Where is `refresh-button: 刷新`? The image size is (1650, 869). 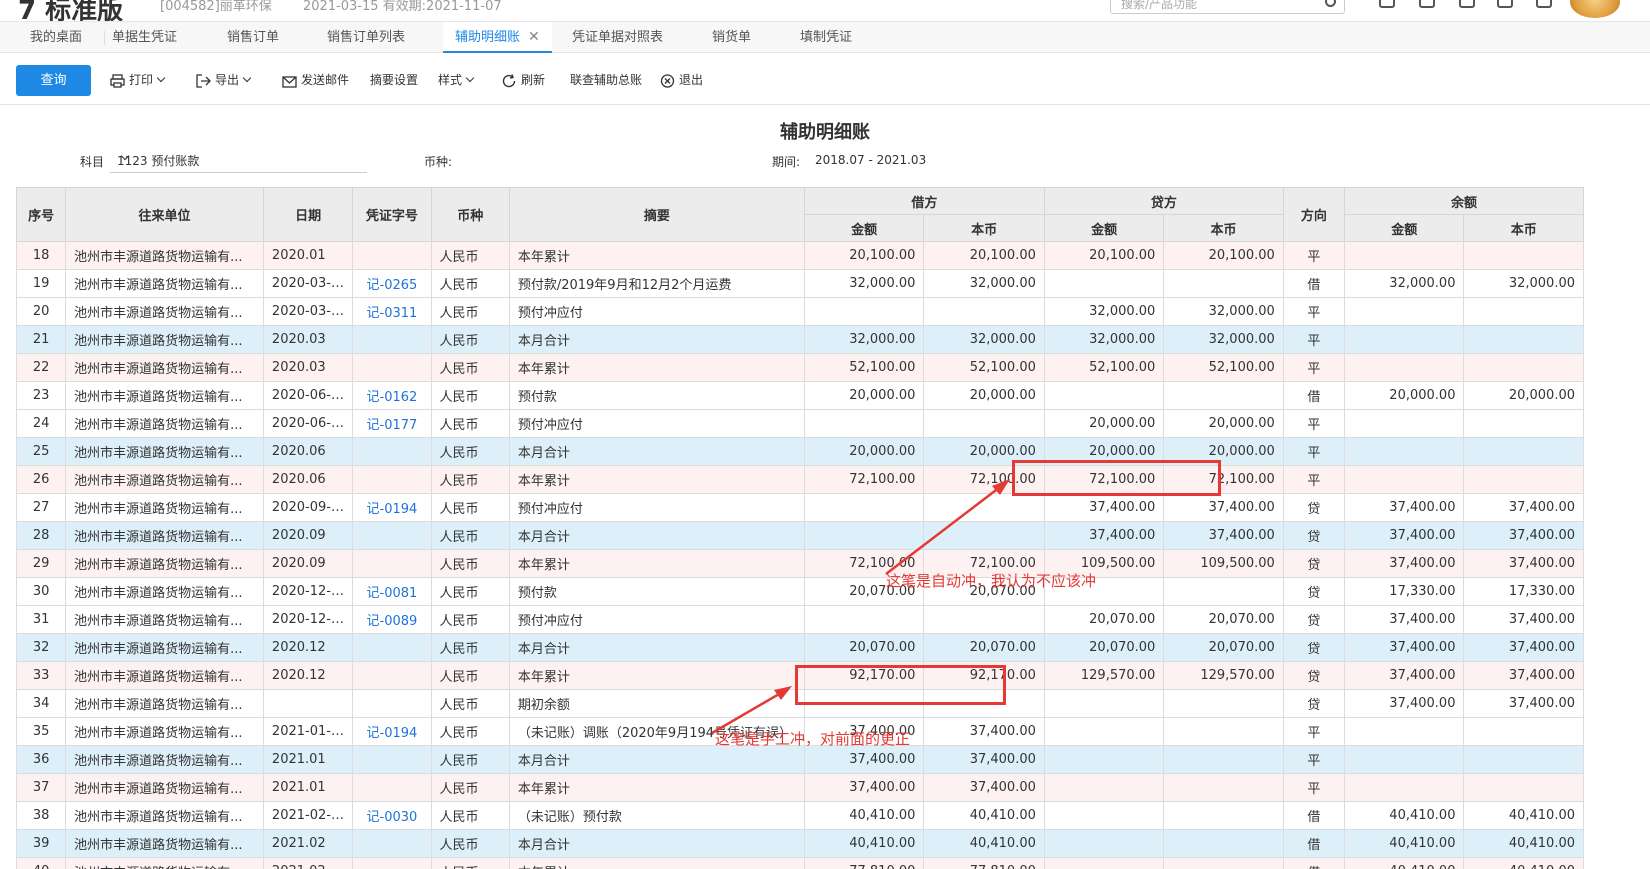
refresh-button: 刷新 is located at coordinates (523, 80).